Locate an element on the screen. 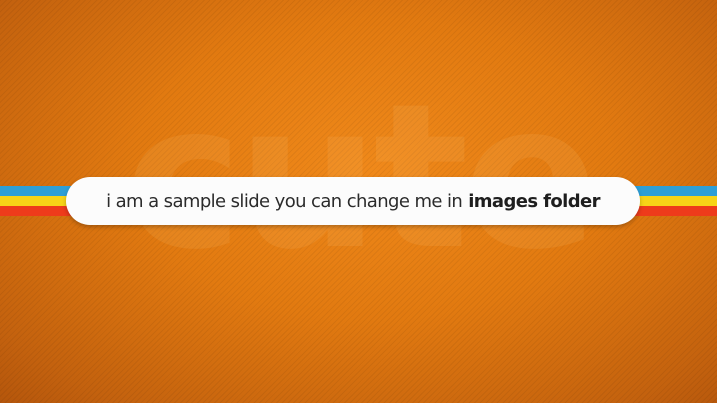  caption-emphasis: images folder is located at coordinates (534, 201).